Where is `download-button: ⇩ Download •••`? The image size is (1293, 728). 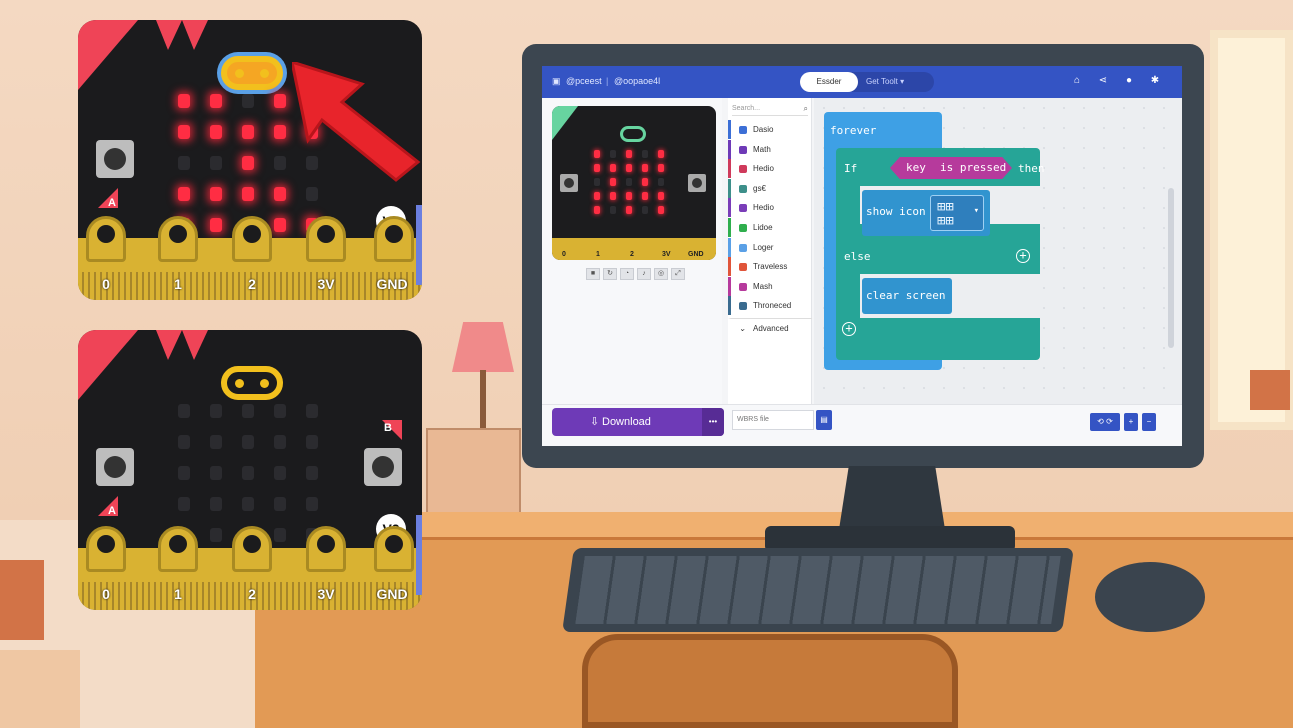 download-button: ⇩ Download ••• is located at coordinates (638, 422).